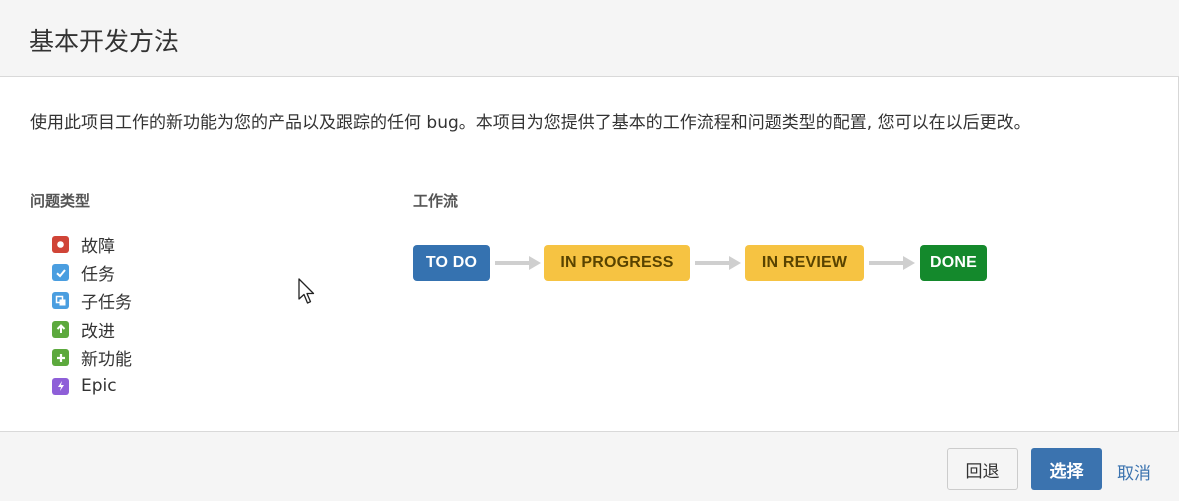 This screenshot has width=1179, height=501. I want to click on select-button: 选择, so click(1066, 469).